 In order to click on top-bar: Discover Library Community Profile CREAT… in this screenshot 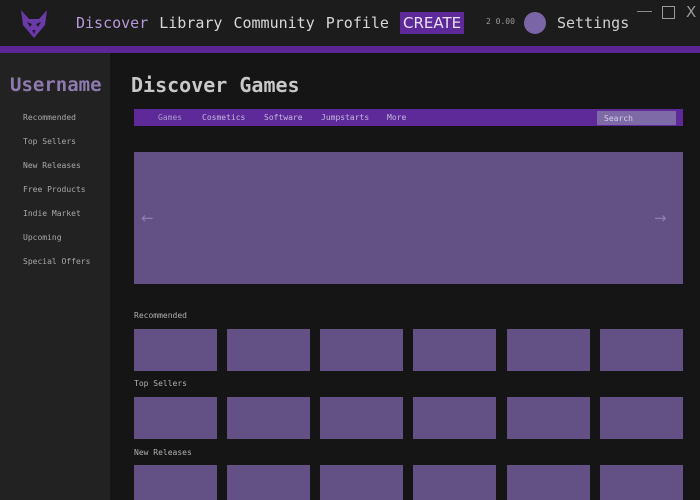, I will do `click(350, 23)`.